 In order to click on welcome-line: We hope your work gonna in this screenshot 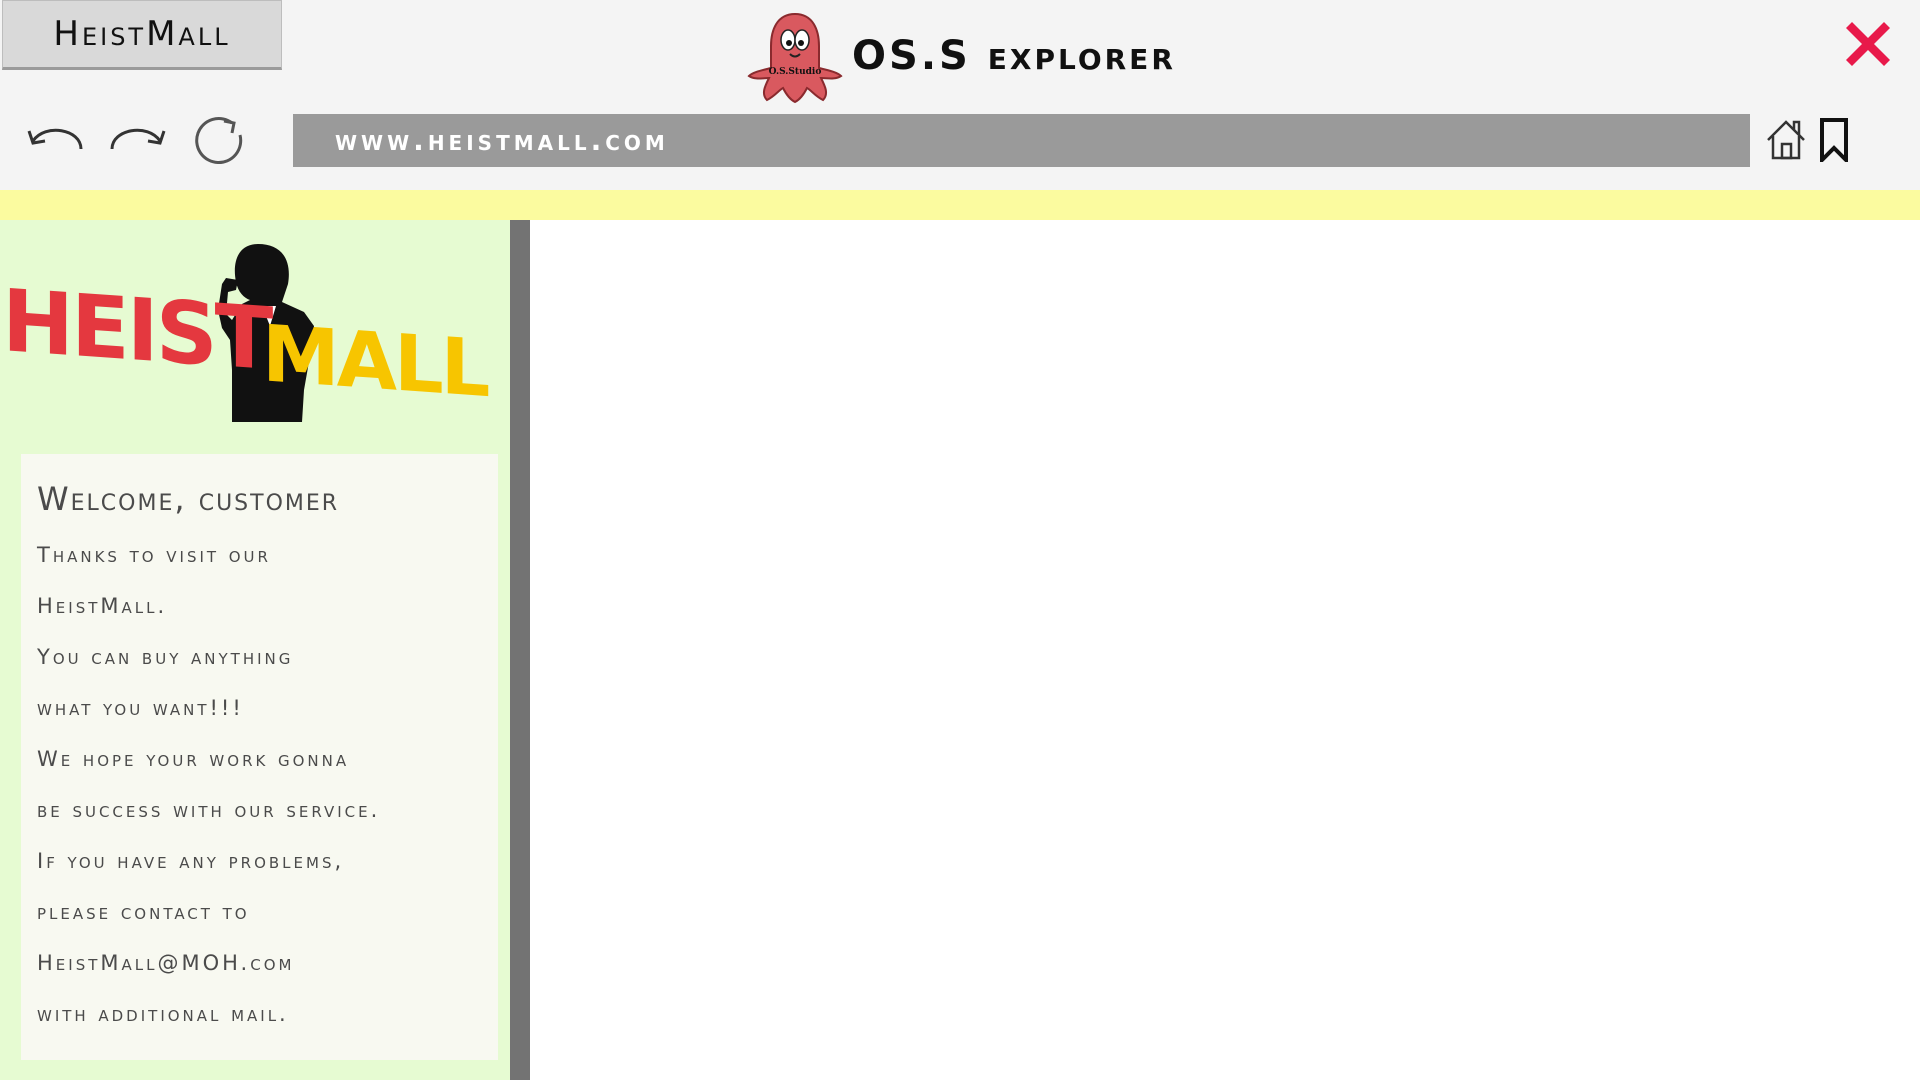, I will do `click(193, 759)`.